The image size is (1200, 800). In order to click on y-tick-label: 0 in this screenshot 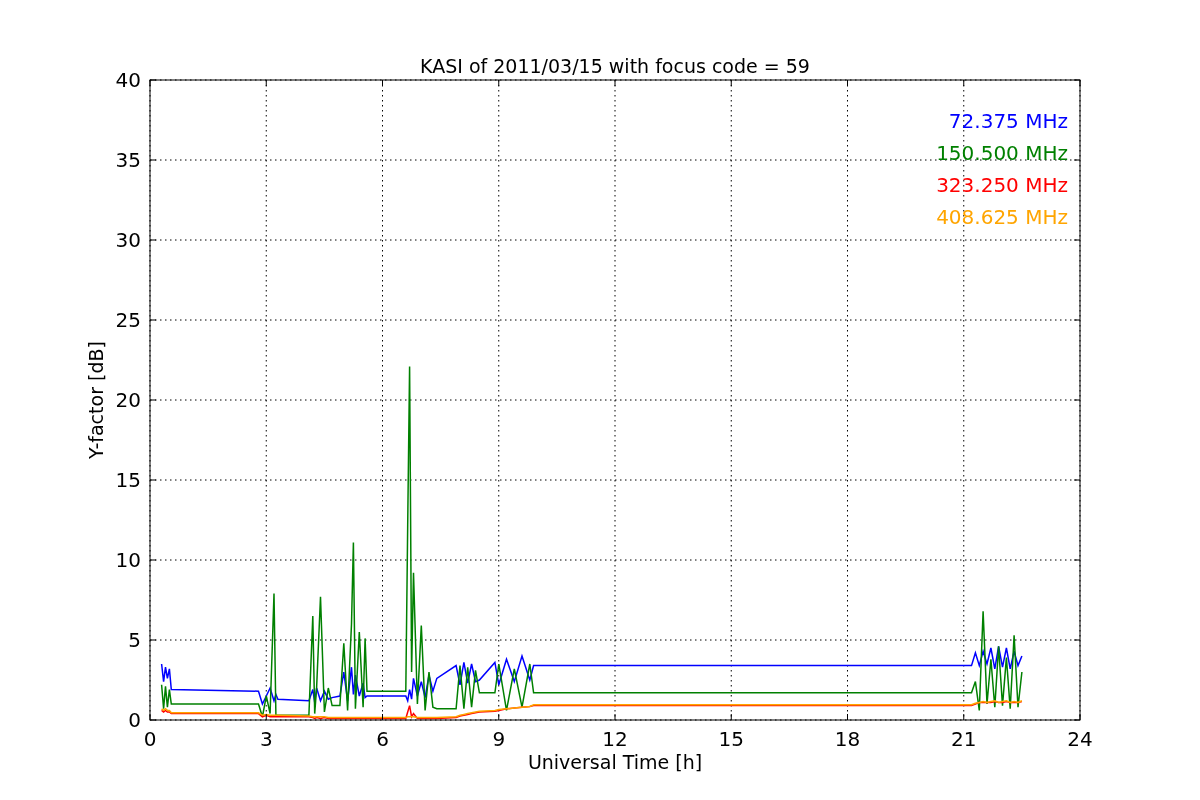, I will do `click(134, 720)`.